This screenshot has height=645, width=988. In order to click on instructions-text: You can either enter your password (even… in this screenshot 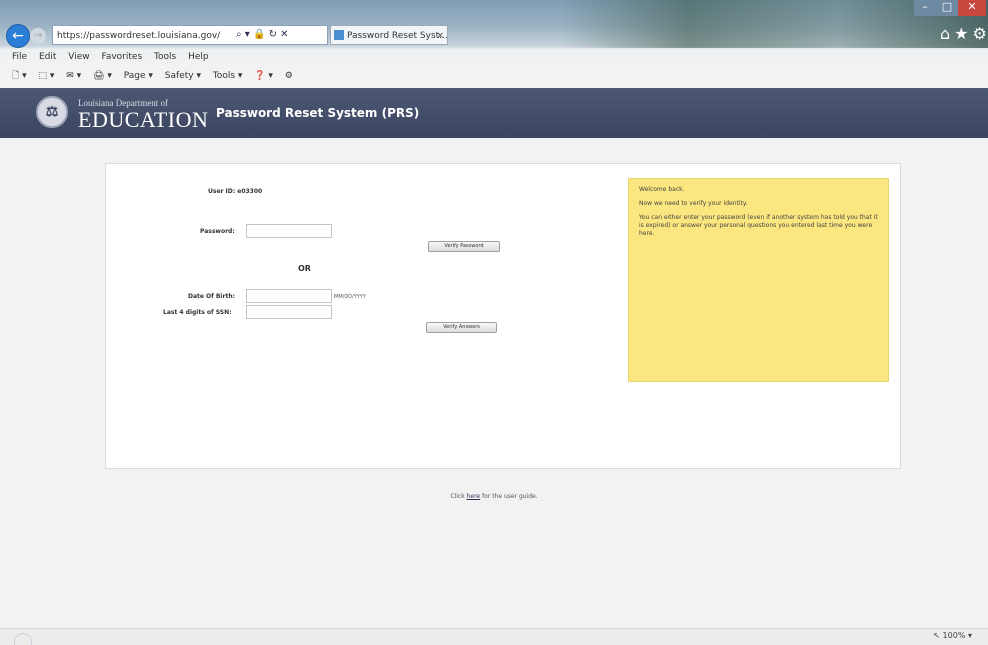, I will do `click(758, 225)`.